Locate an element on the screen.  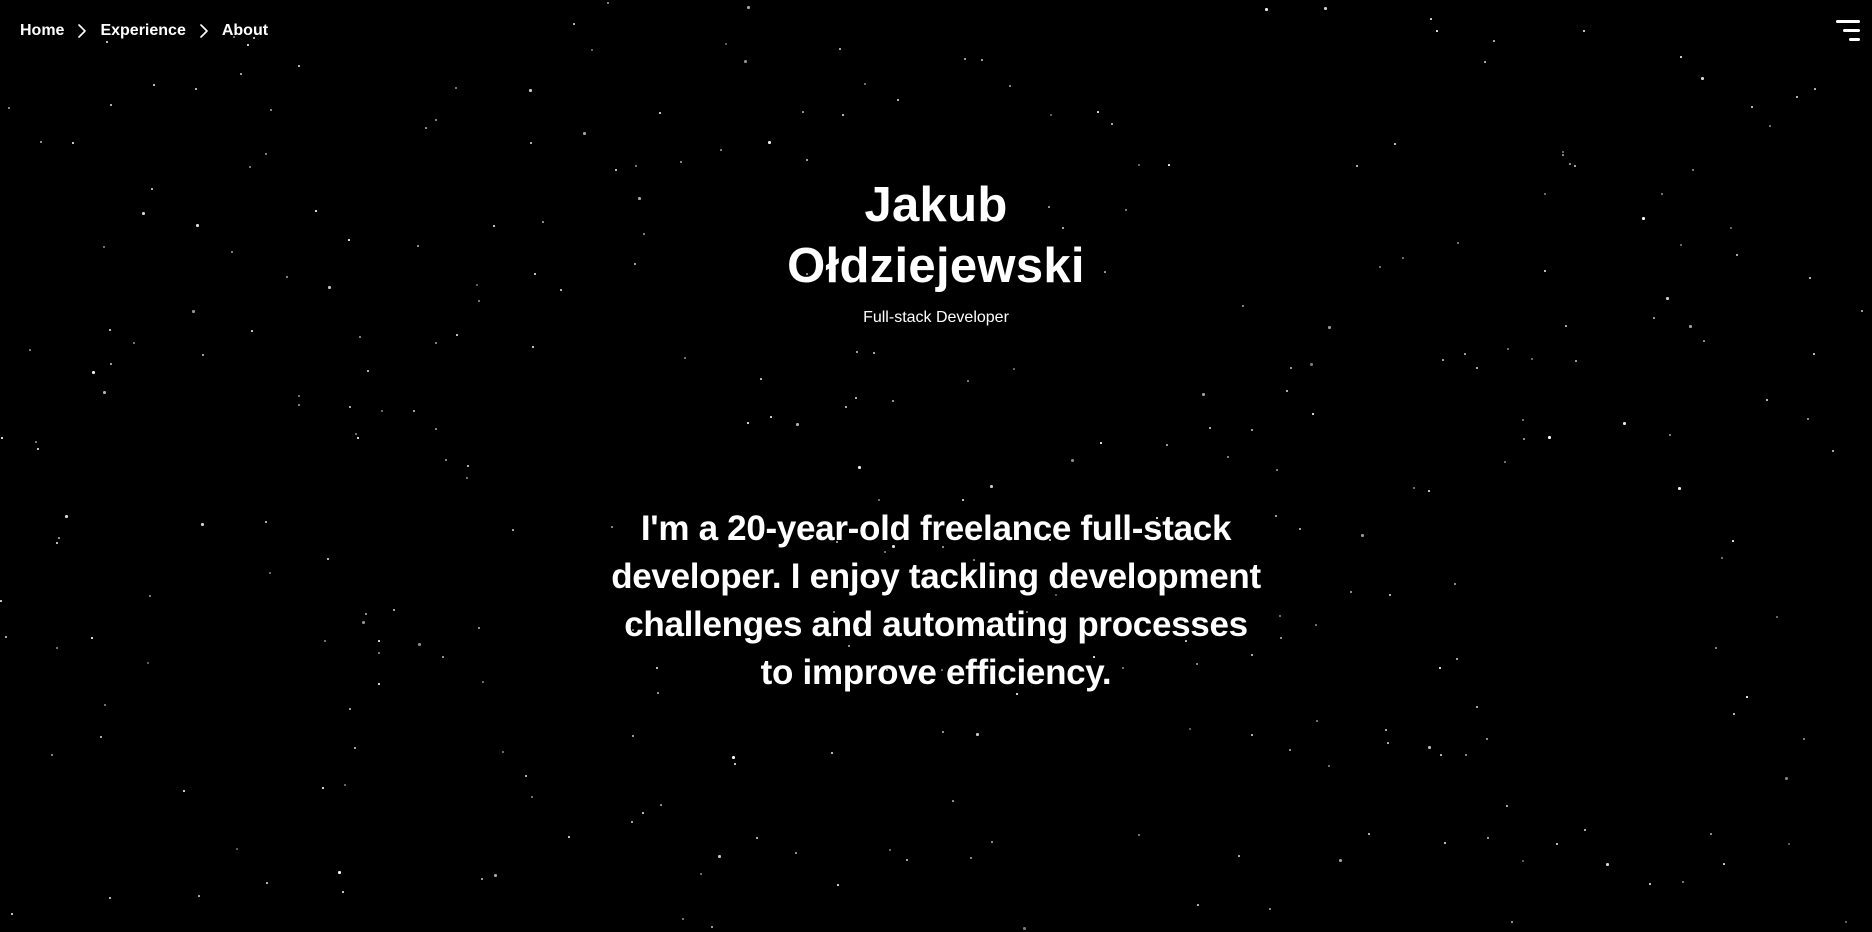
menu-line is located at coordinates (1854, 39).